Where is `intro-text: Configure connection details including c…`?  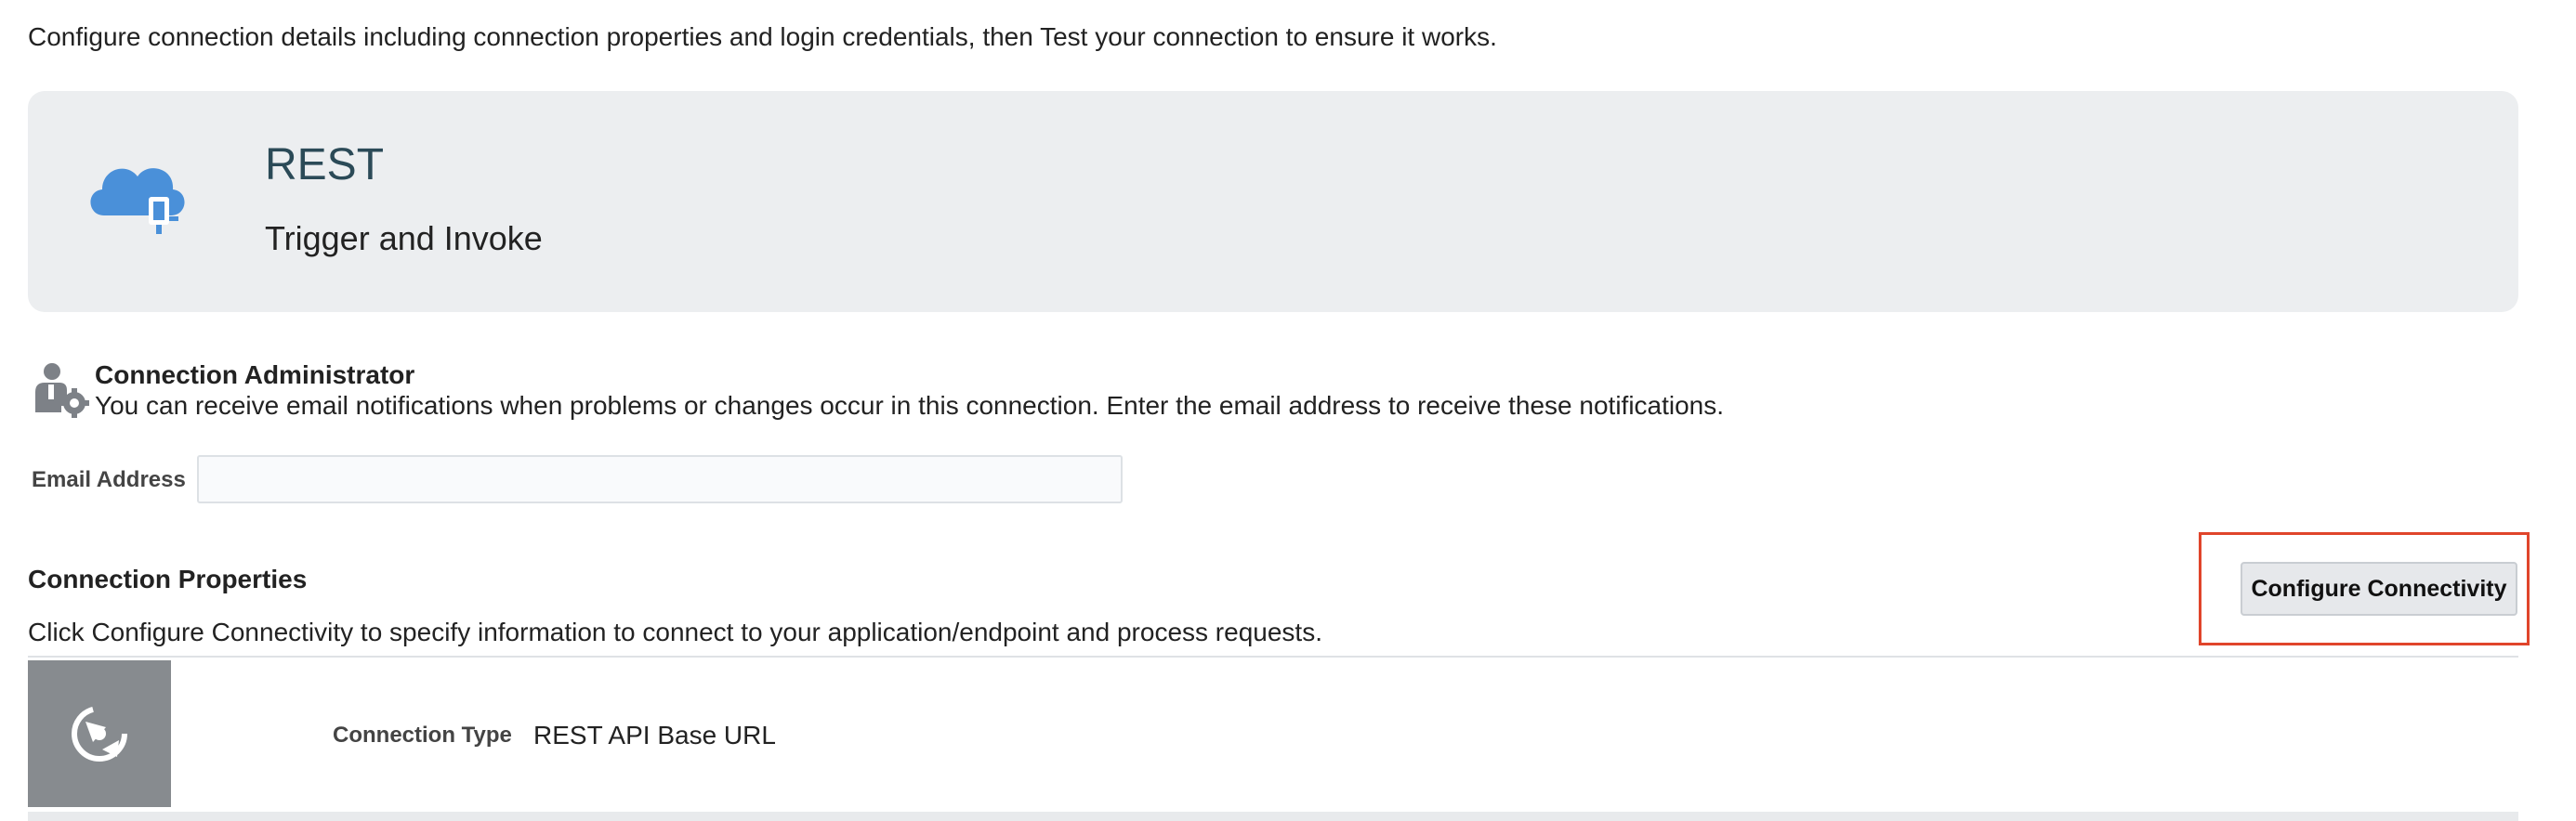 intro-text: Configure connection details including c… is located at coordinates (762, 36).